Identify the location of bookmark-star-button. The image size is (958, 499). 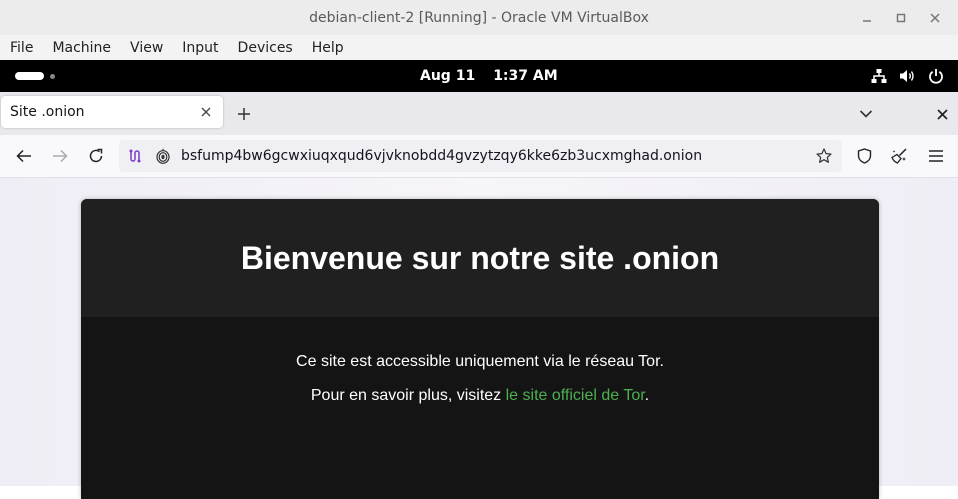
(824, 156).